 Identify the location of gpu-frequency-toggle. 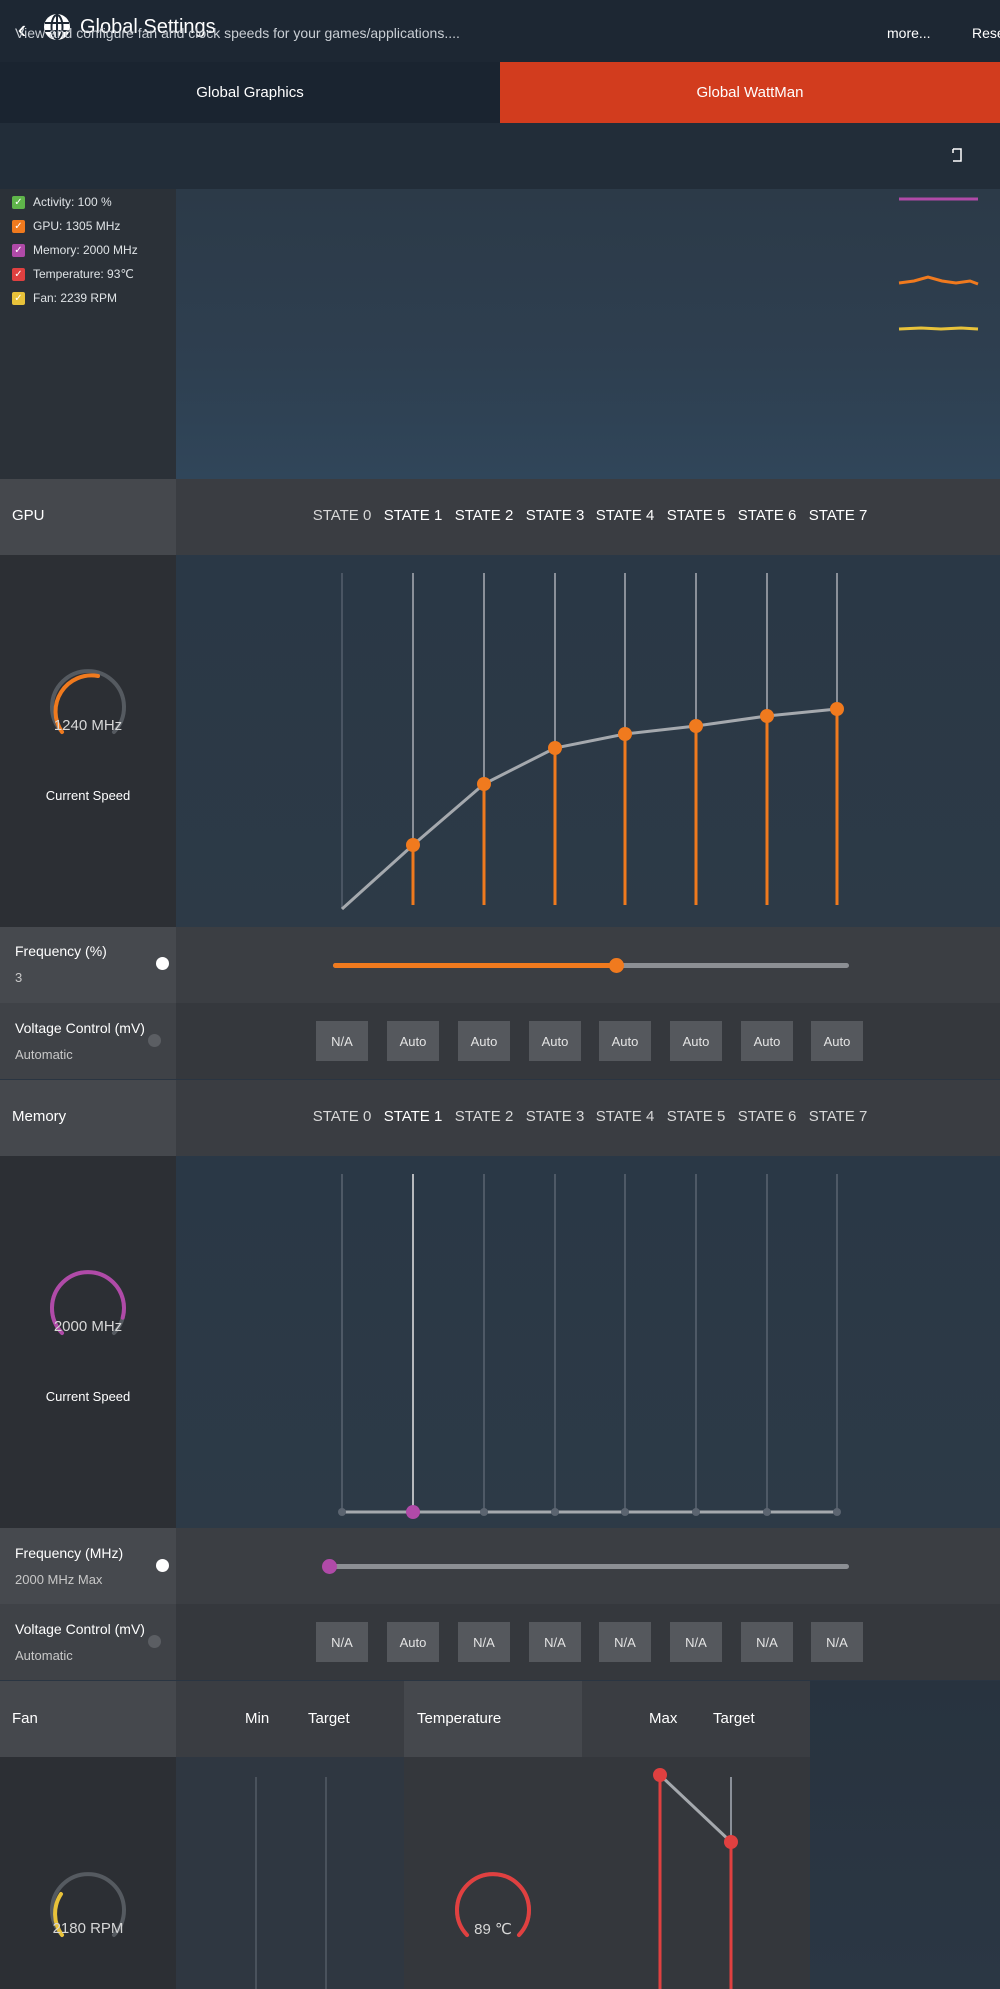
(162, 963).